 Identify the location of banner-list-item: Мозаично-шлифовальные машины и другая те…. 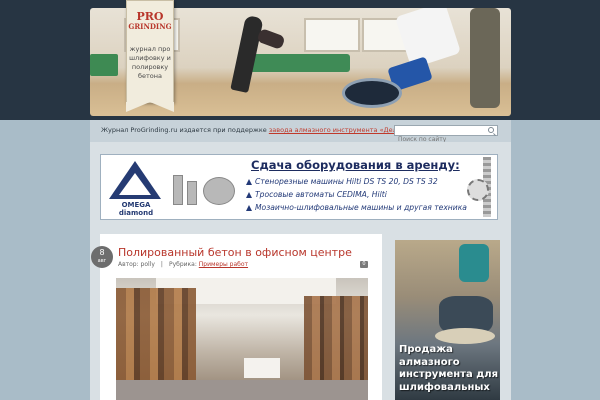
(356, 207).